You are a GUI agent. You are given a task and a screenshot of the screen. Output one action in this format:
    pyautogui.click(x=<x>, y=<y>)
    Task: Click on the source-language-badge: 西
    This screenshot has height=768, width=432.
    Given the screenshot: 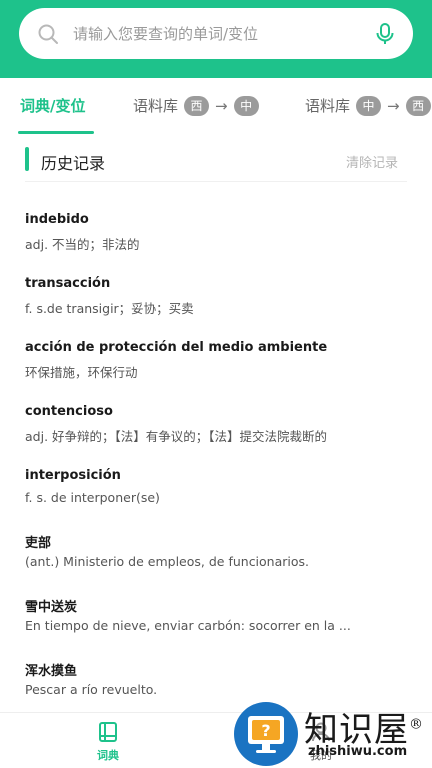 What is the action you would take?
    pyautogui.click(x=197, y=105)
    